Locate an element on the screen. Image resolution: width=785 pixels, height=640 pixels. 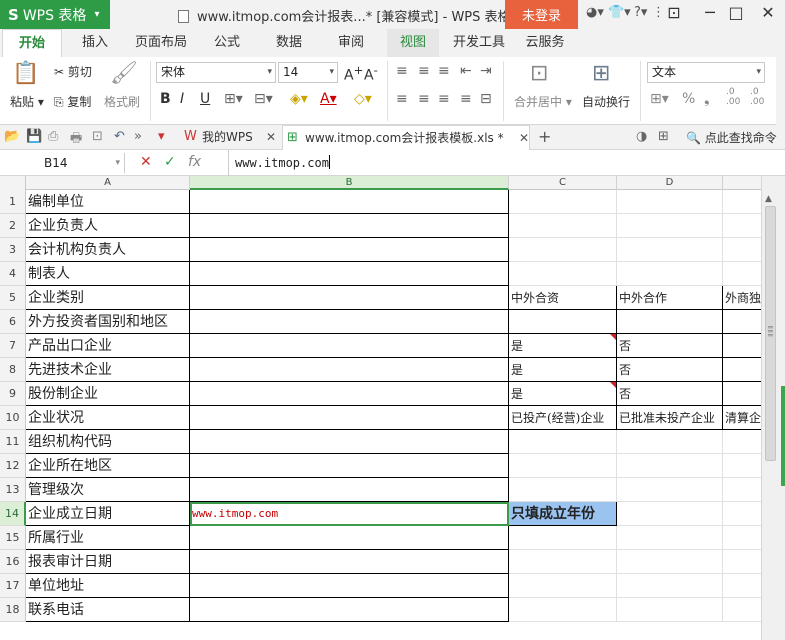
fill-color-icon: ◈▾ is located at coordinates (299, 99).